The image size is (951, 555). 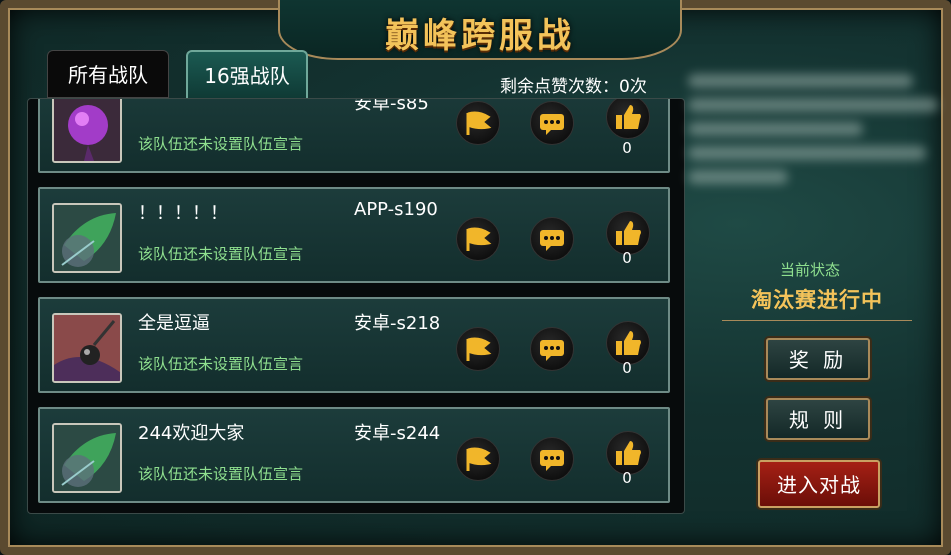 I want to click on page-title: 巅峰跨服战, so click(x=480, y=36).